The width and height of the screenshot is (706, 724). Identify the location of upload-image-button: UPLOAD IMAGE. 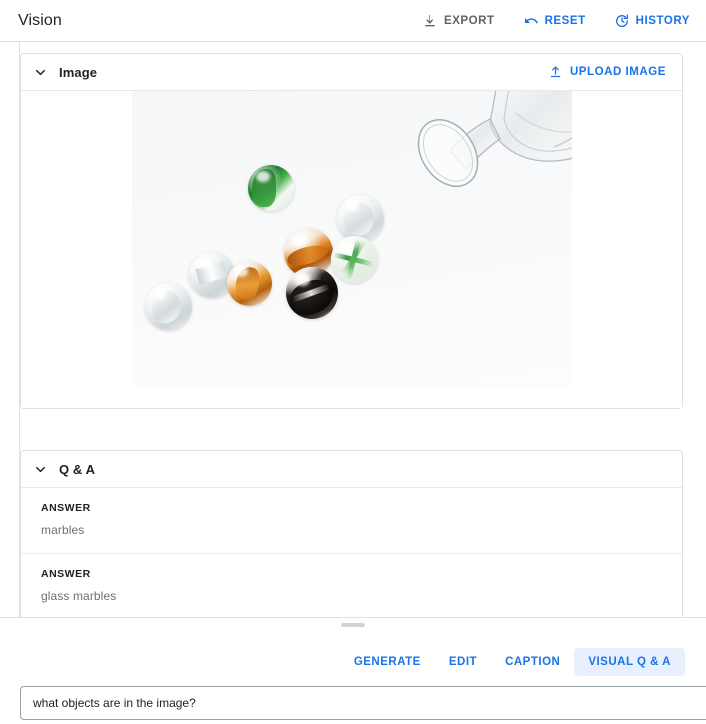
(607, 72).